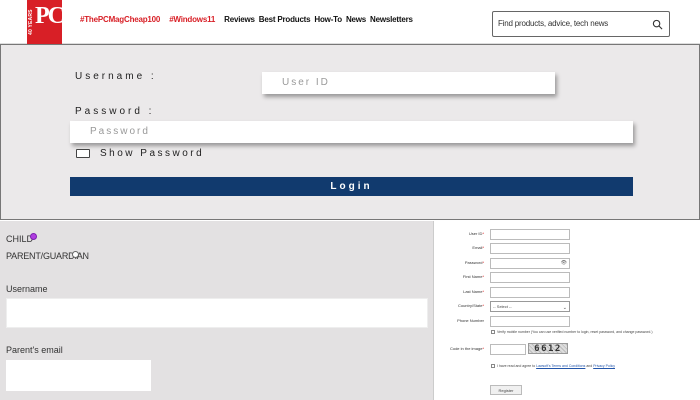  Describe the element at coordinates (470, 305) in the screenshot. I see `reg-country-label: Country/State*` at that location.